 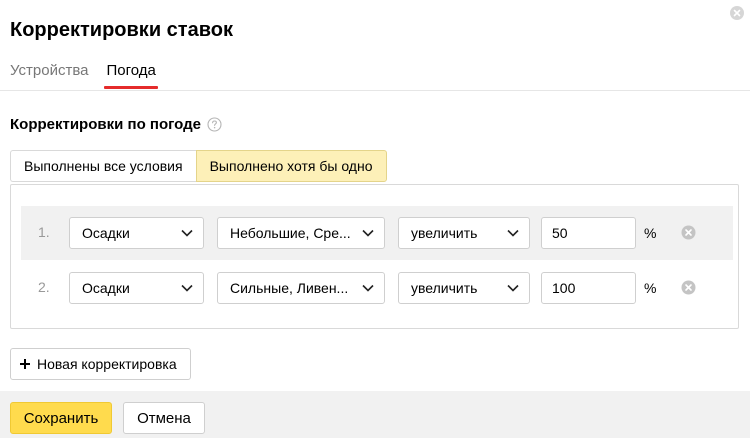 What do you see at coordinates (291, 166) in the screenshot?
I see `mode-any-condition-button: Выполнено хотя бы одно` at bounding box center [291, 166].